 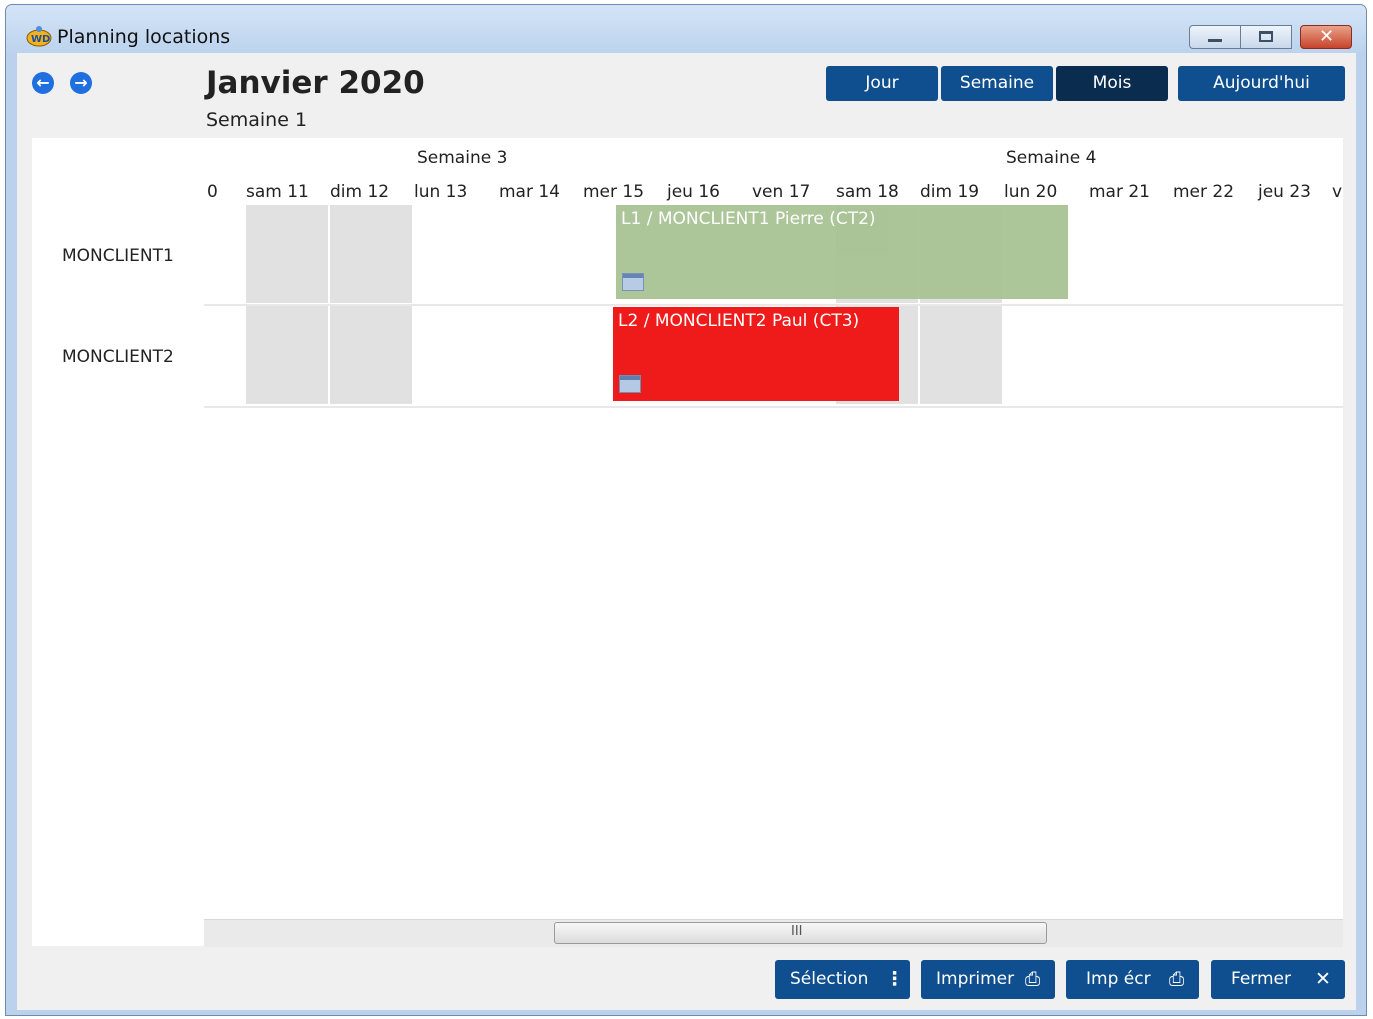 I want to click on arrow-right-circle-icon: →, so click(x=81, y=82).